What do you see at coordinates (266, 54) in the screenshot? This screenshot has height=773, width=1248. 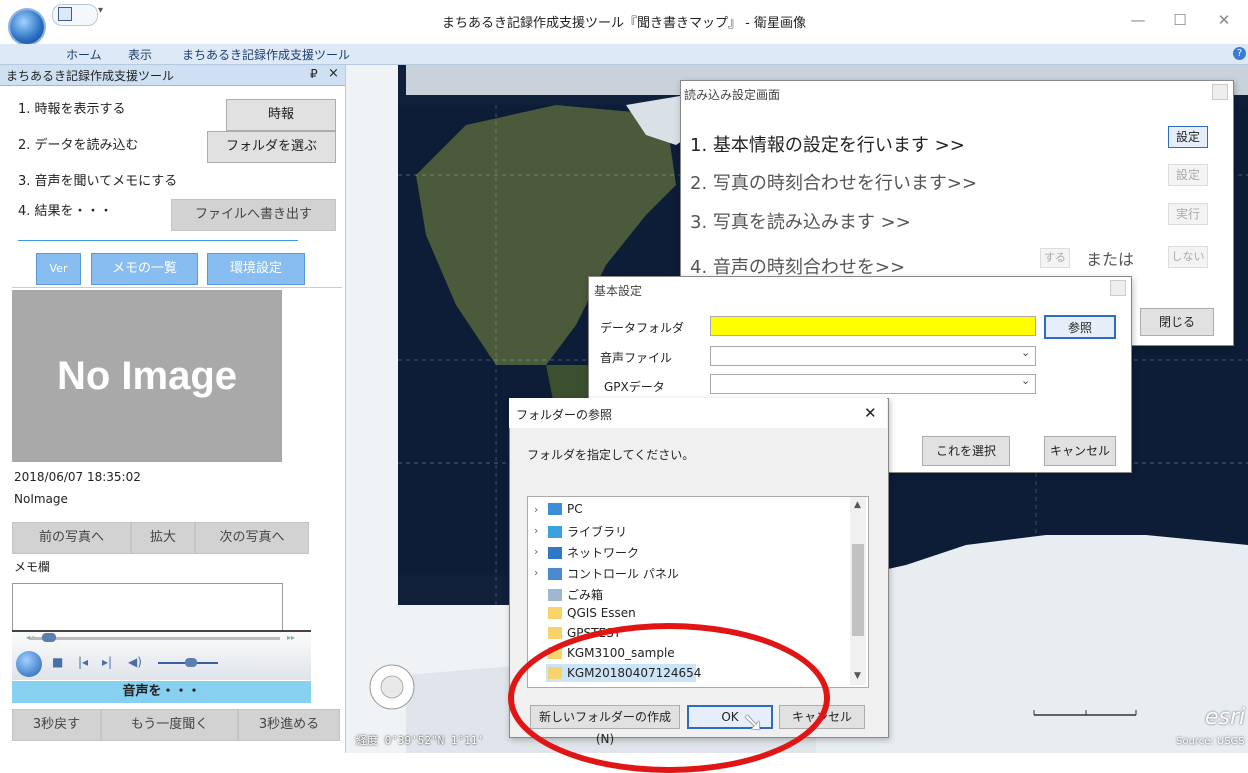 I see `tab-tool: まちあるき記録作成支援ツール` at bounding box center [266, 54].